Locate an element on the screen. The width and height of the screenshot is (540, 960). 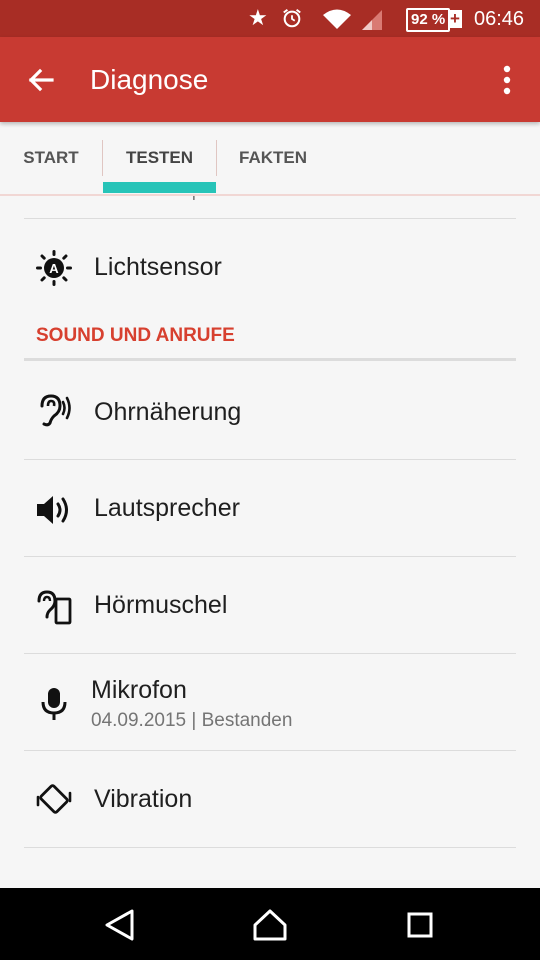
recents-nav-icon is located at coordinates (420, 925).